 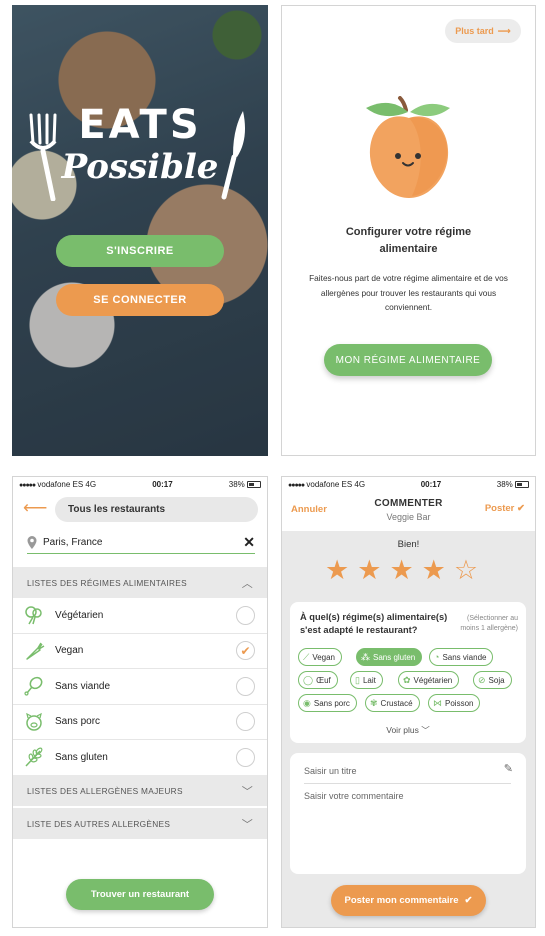 I want to click on diet-radio: ✔, so click(x=245, y=651).